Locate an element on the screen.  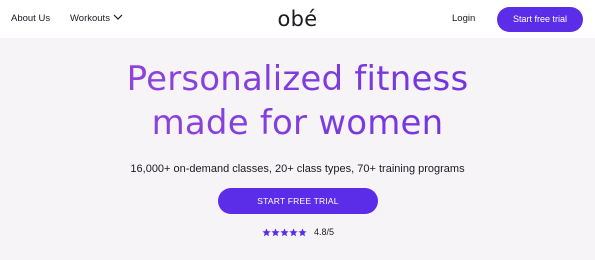
login-link: Login is located at coordinates (463, 18).